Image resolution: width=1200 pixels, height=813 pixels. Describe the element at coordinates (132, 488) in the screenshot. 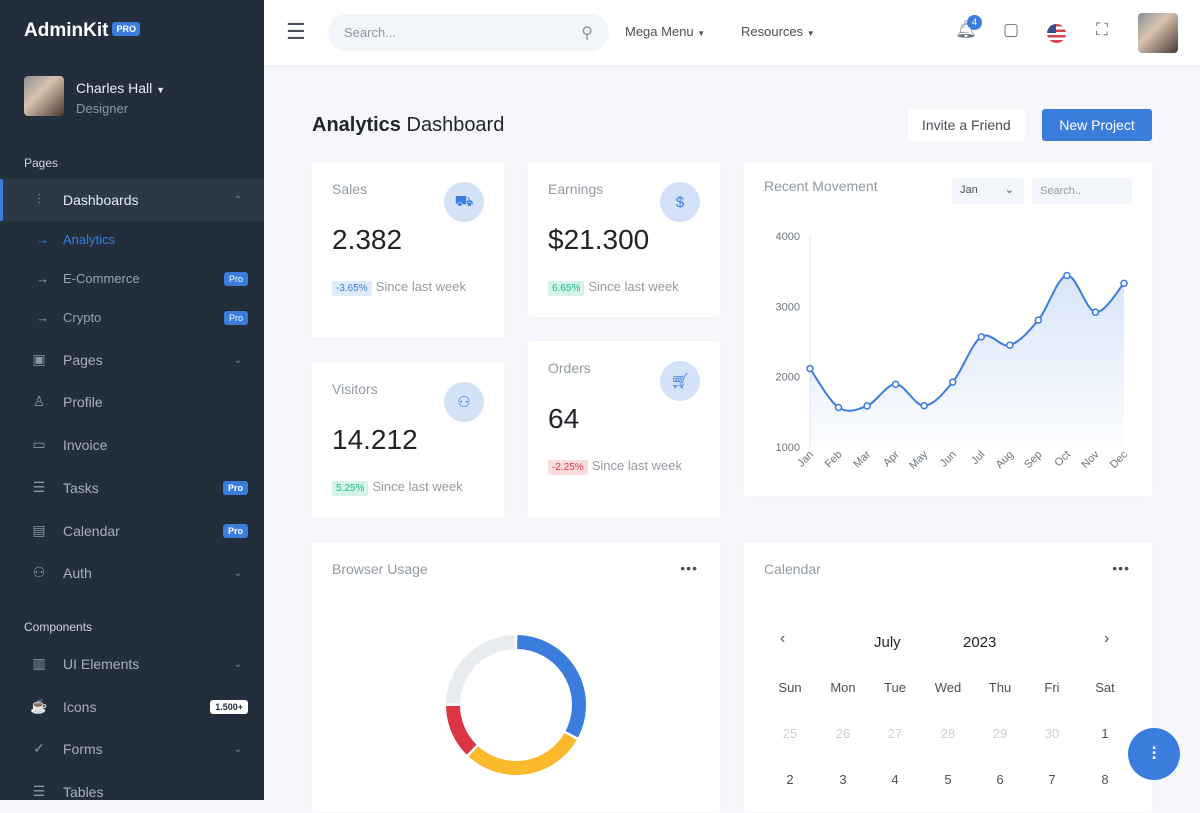

I see `sidebar-item-tasks: ☰ Tasks Pro` at that location.